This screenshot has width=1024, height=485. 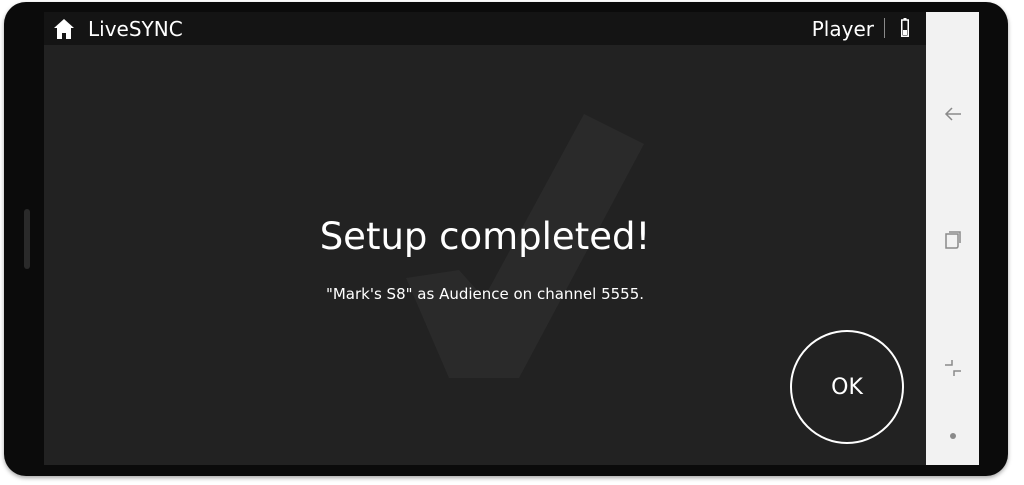 I want to click on recents-icon, so click(x=953, y=240).